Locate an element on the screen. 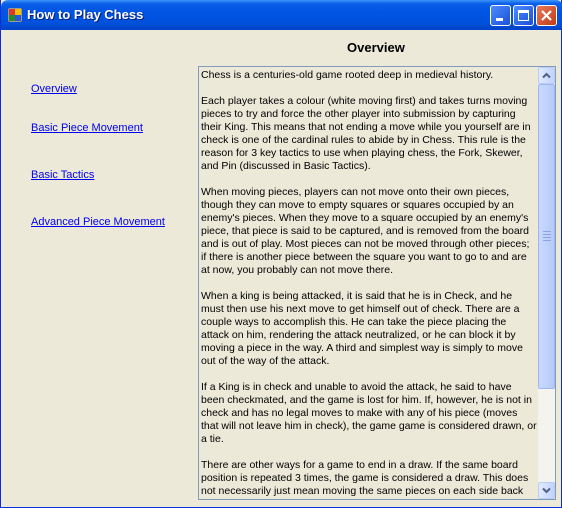 The width and height of the screenshot is (562, 508). minimize-button is located at coordinates (500, 15).